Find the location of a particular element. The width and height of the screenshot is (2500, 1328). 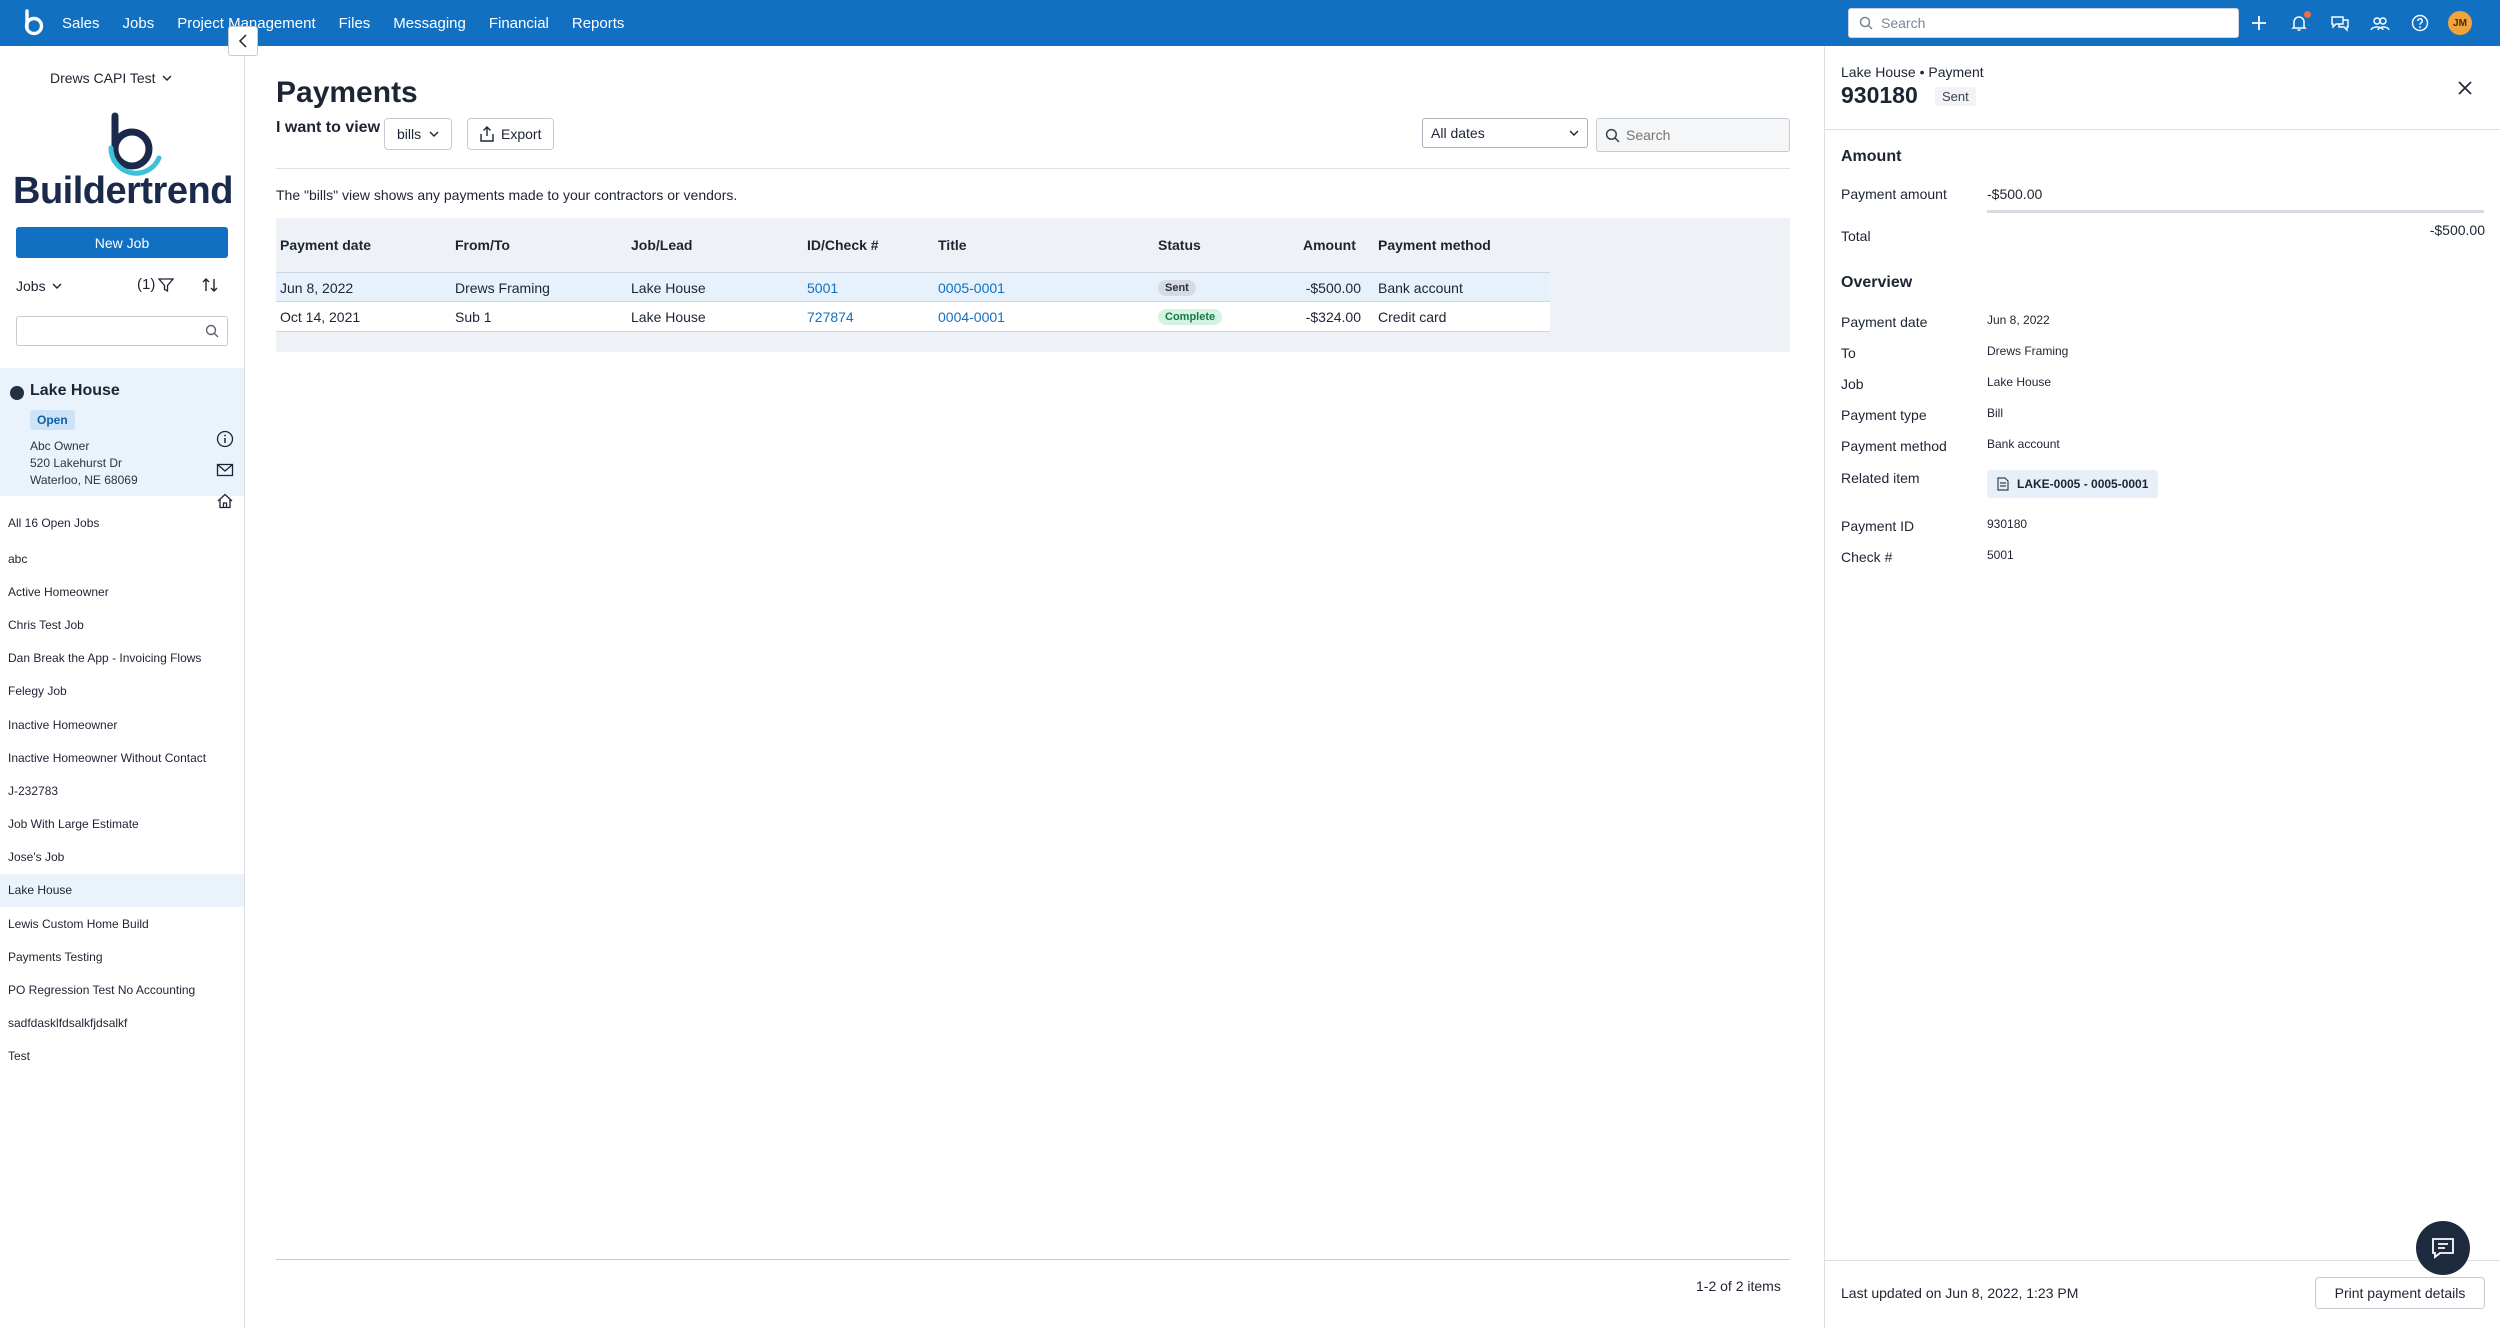

panel-divider is located at coordinates (2162, 129).